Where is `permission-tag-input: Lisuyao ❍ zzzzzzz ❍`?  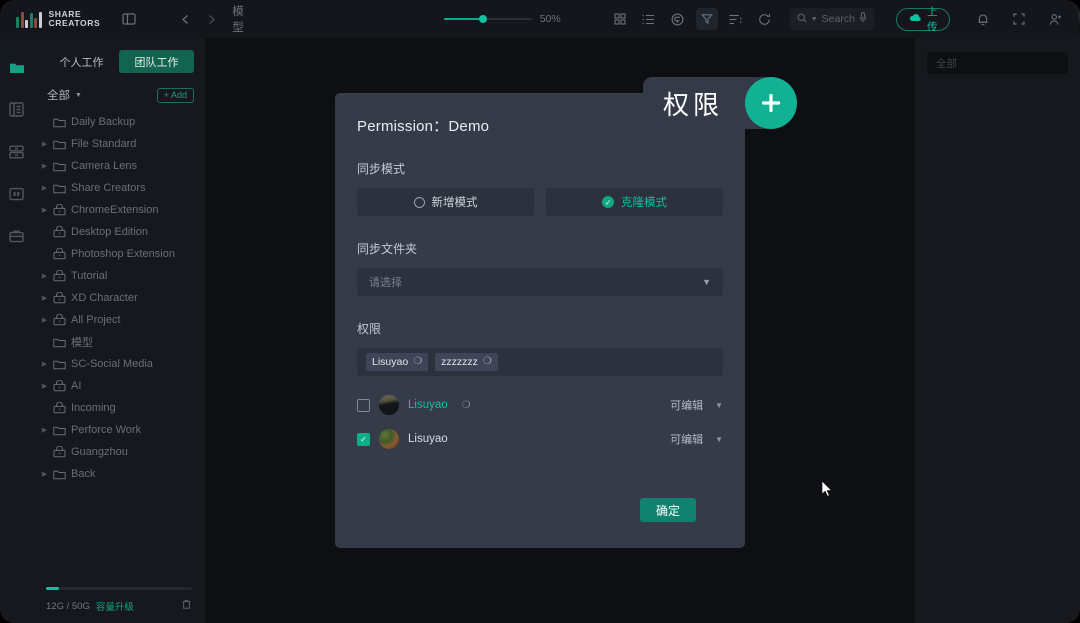 permission-tag-input: Lisuyao ❍ zzzzzzz ❍ is located at coordinates (540, 362).